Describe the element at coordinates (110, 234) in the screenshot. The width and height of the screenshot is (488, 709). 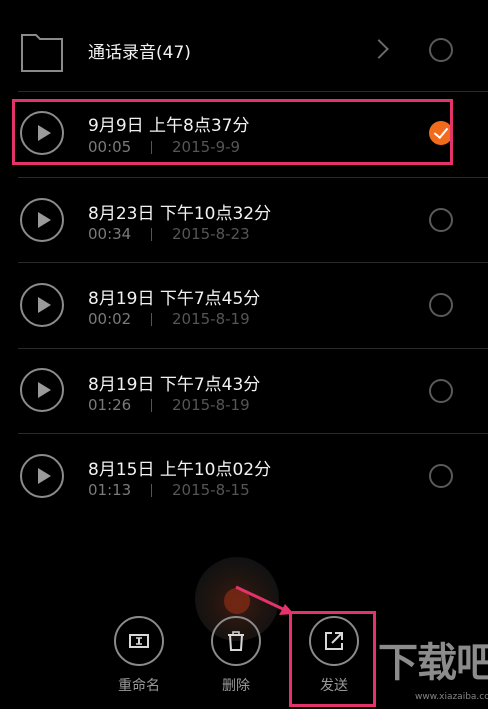
I see `recording-duration: 00:34` at that location.